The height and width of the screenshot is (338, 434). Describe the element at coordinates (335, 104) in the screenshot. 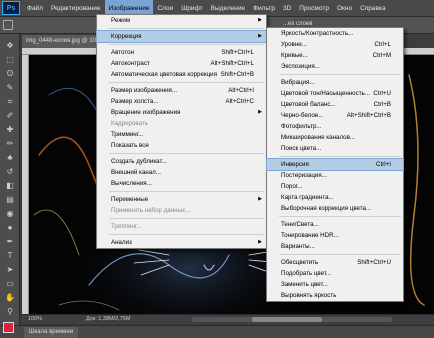

I see `menu-item: Цветовой баланс... Ctrl+B` at that location.